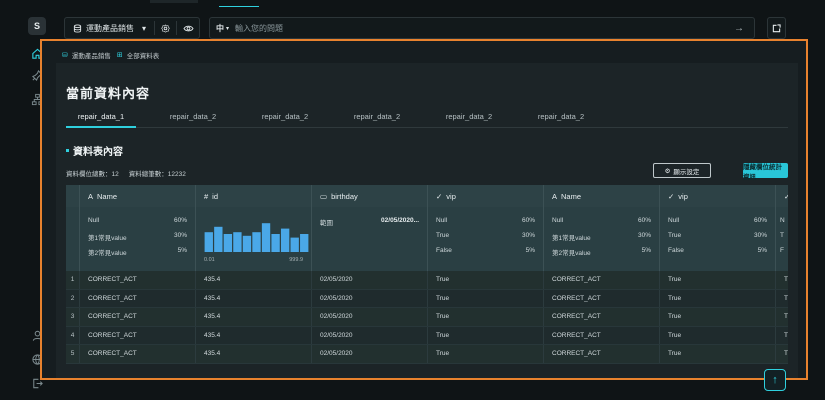 Image resolution: width=825 pixels, height=400 pixels. What do you see at coordinates (206, 196) in the screenshot?
I see `number-type-icon: #` at bounding box center [206, 196].